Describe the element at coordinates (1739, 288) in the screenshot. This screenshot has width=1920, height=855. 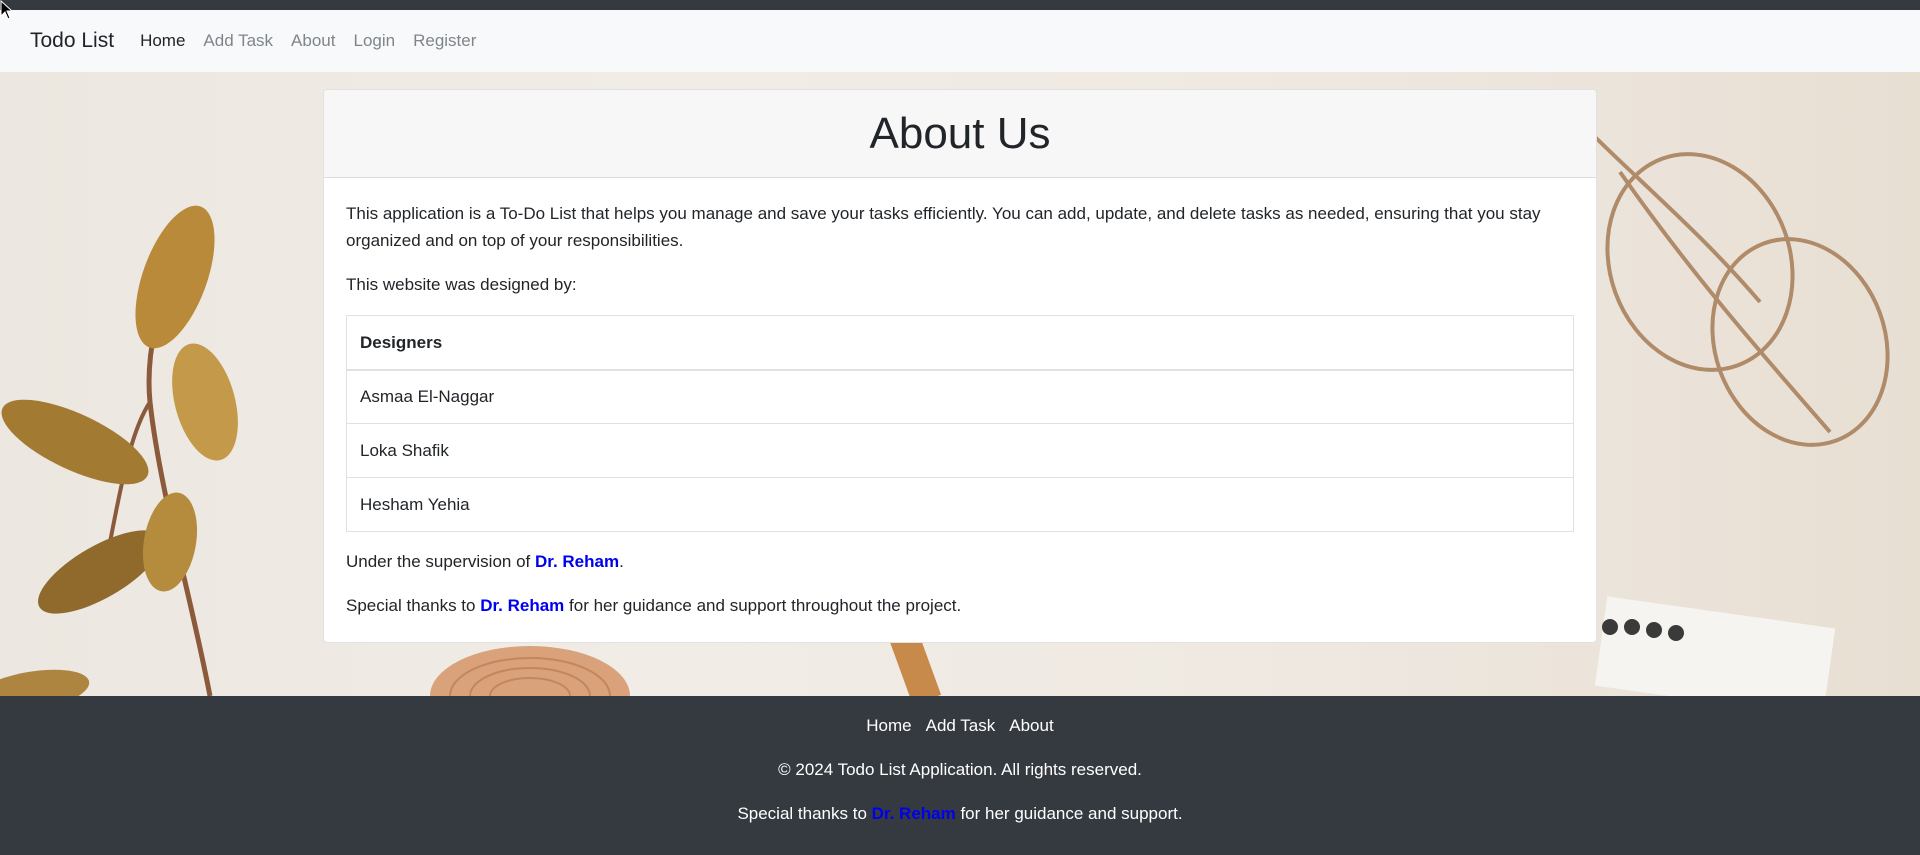
I see `glasses-decoration` at that location.